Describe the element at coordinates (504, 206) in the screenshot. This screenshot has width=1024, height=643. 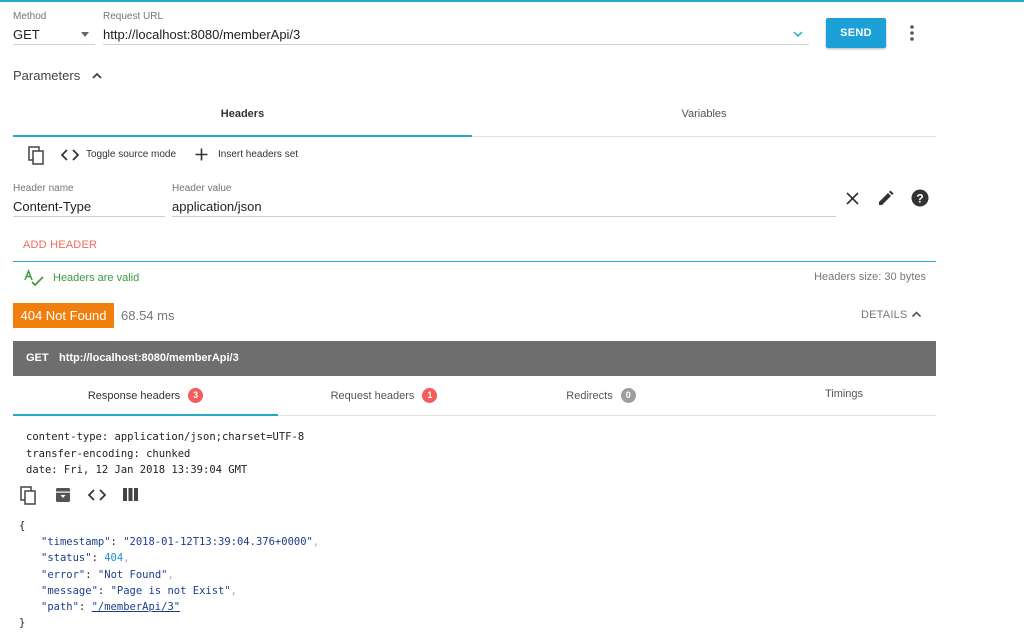
I see `header-value-input: application/json` at that location.